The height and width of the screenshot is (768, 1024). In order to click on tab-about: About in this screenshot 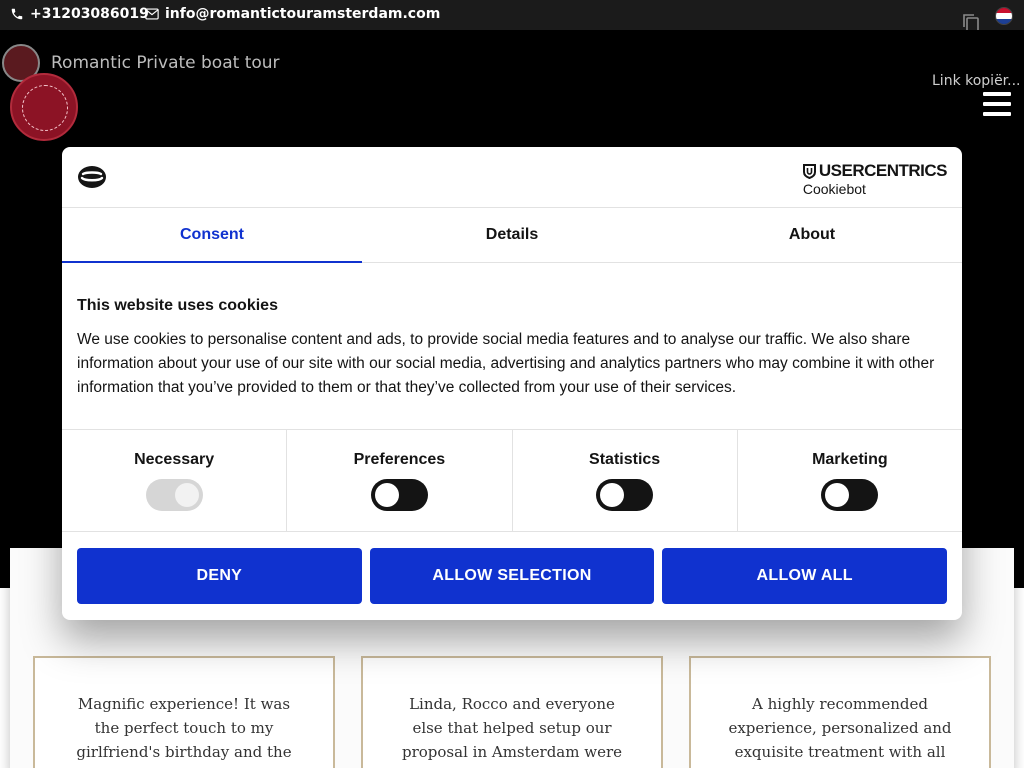, I will do `click(812, 235)`.